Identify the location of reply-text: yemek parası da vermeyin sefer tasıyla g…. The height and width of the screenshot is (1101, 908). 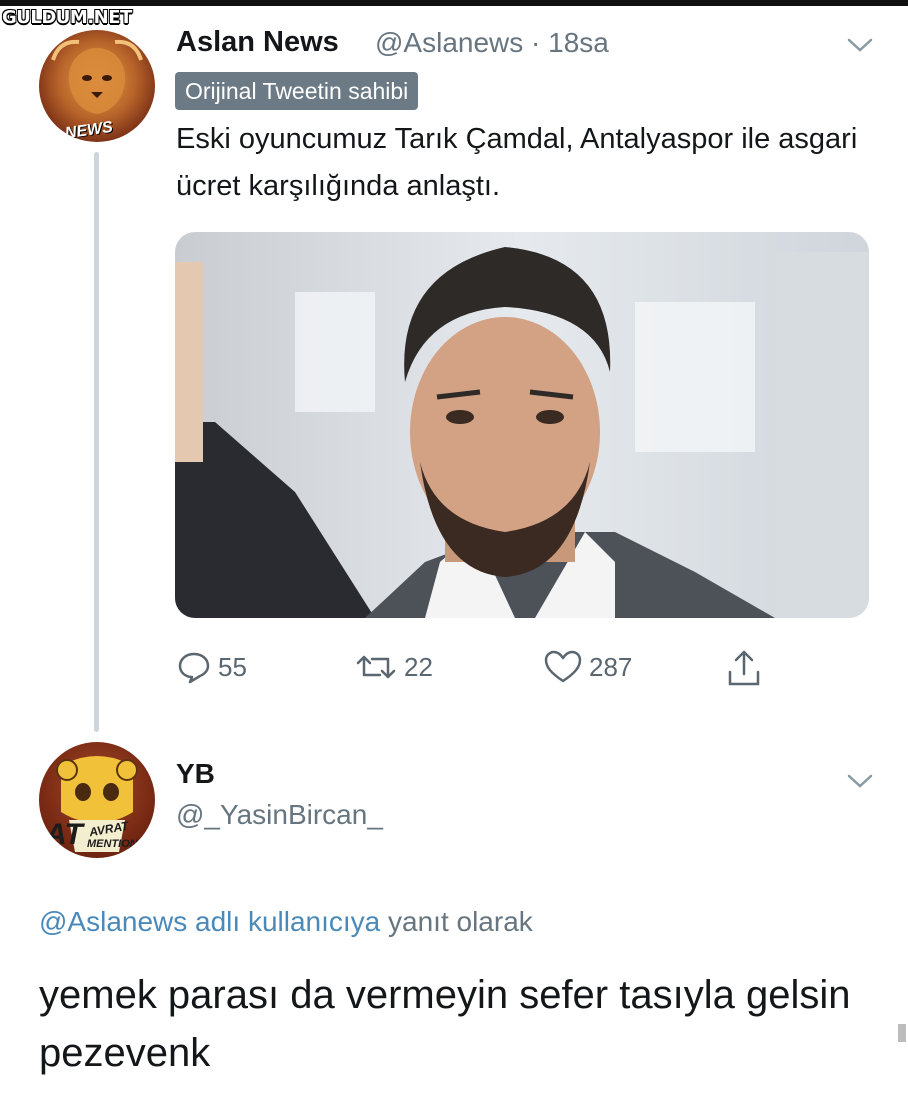
(445, 1024).